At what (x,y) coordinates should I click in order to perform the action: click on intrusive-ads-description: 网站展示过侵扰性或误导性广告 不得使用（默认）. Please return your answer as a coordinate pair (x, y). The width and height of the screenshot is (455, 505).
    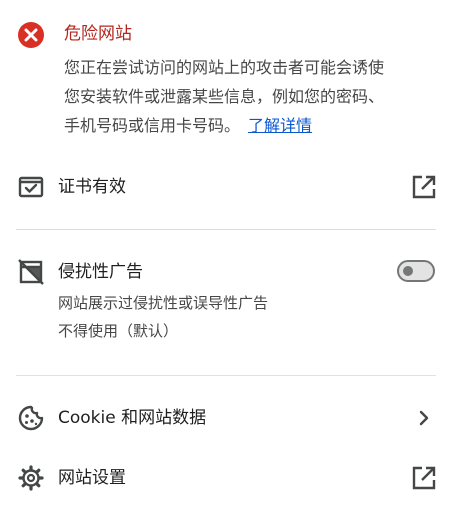
    Looking at the image, I should click on (163, 317).